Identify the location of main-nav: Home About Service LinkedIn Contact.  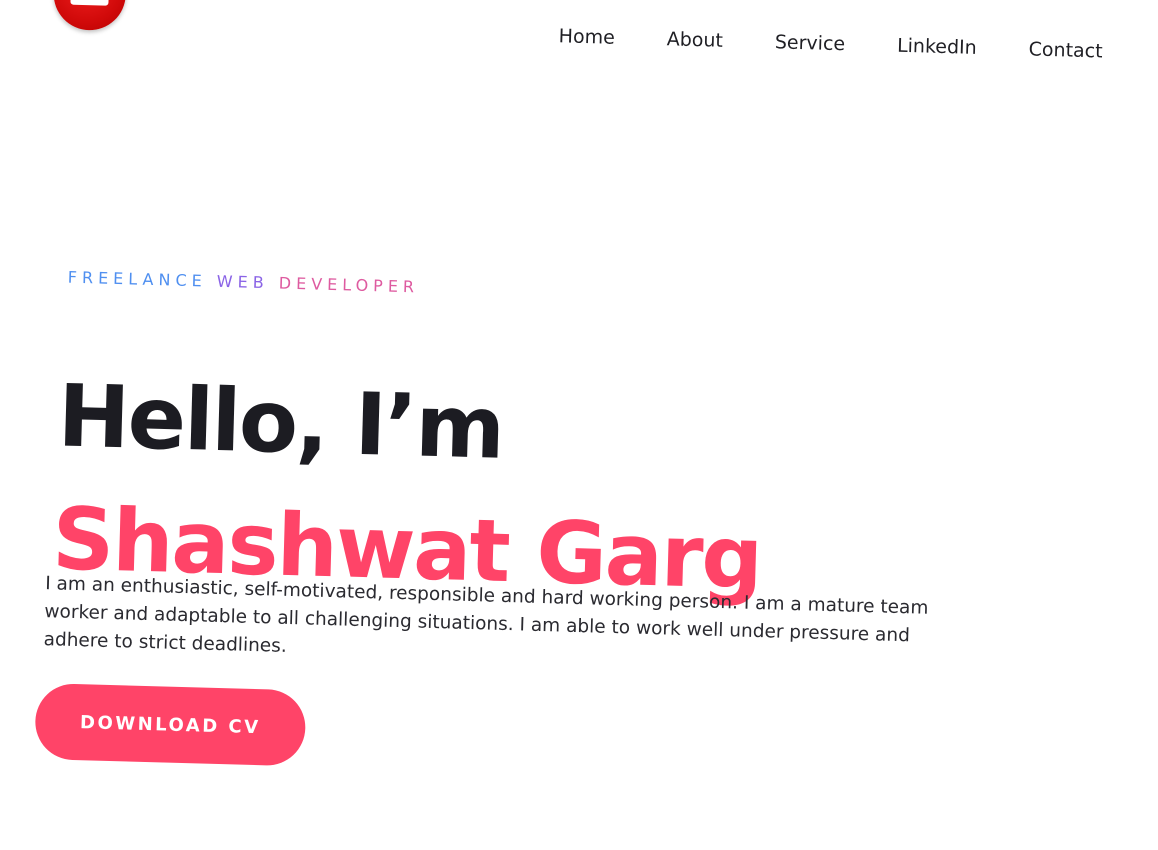
(830, 43).